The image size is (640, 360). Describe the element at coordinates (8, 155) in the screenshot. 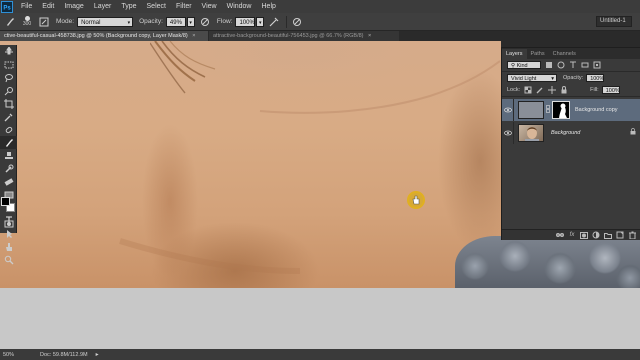

I see `clone-stamp-tool-icon` at that location.